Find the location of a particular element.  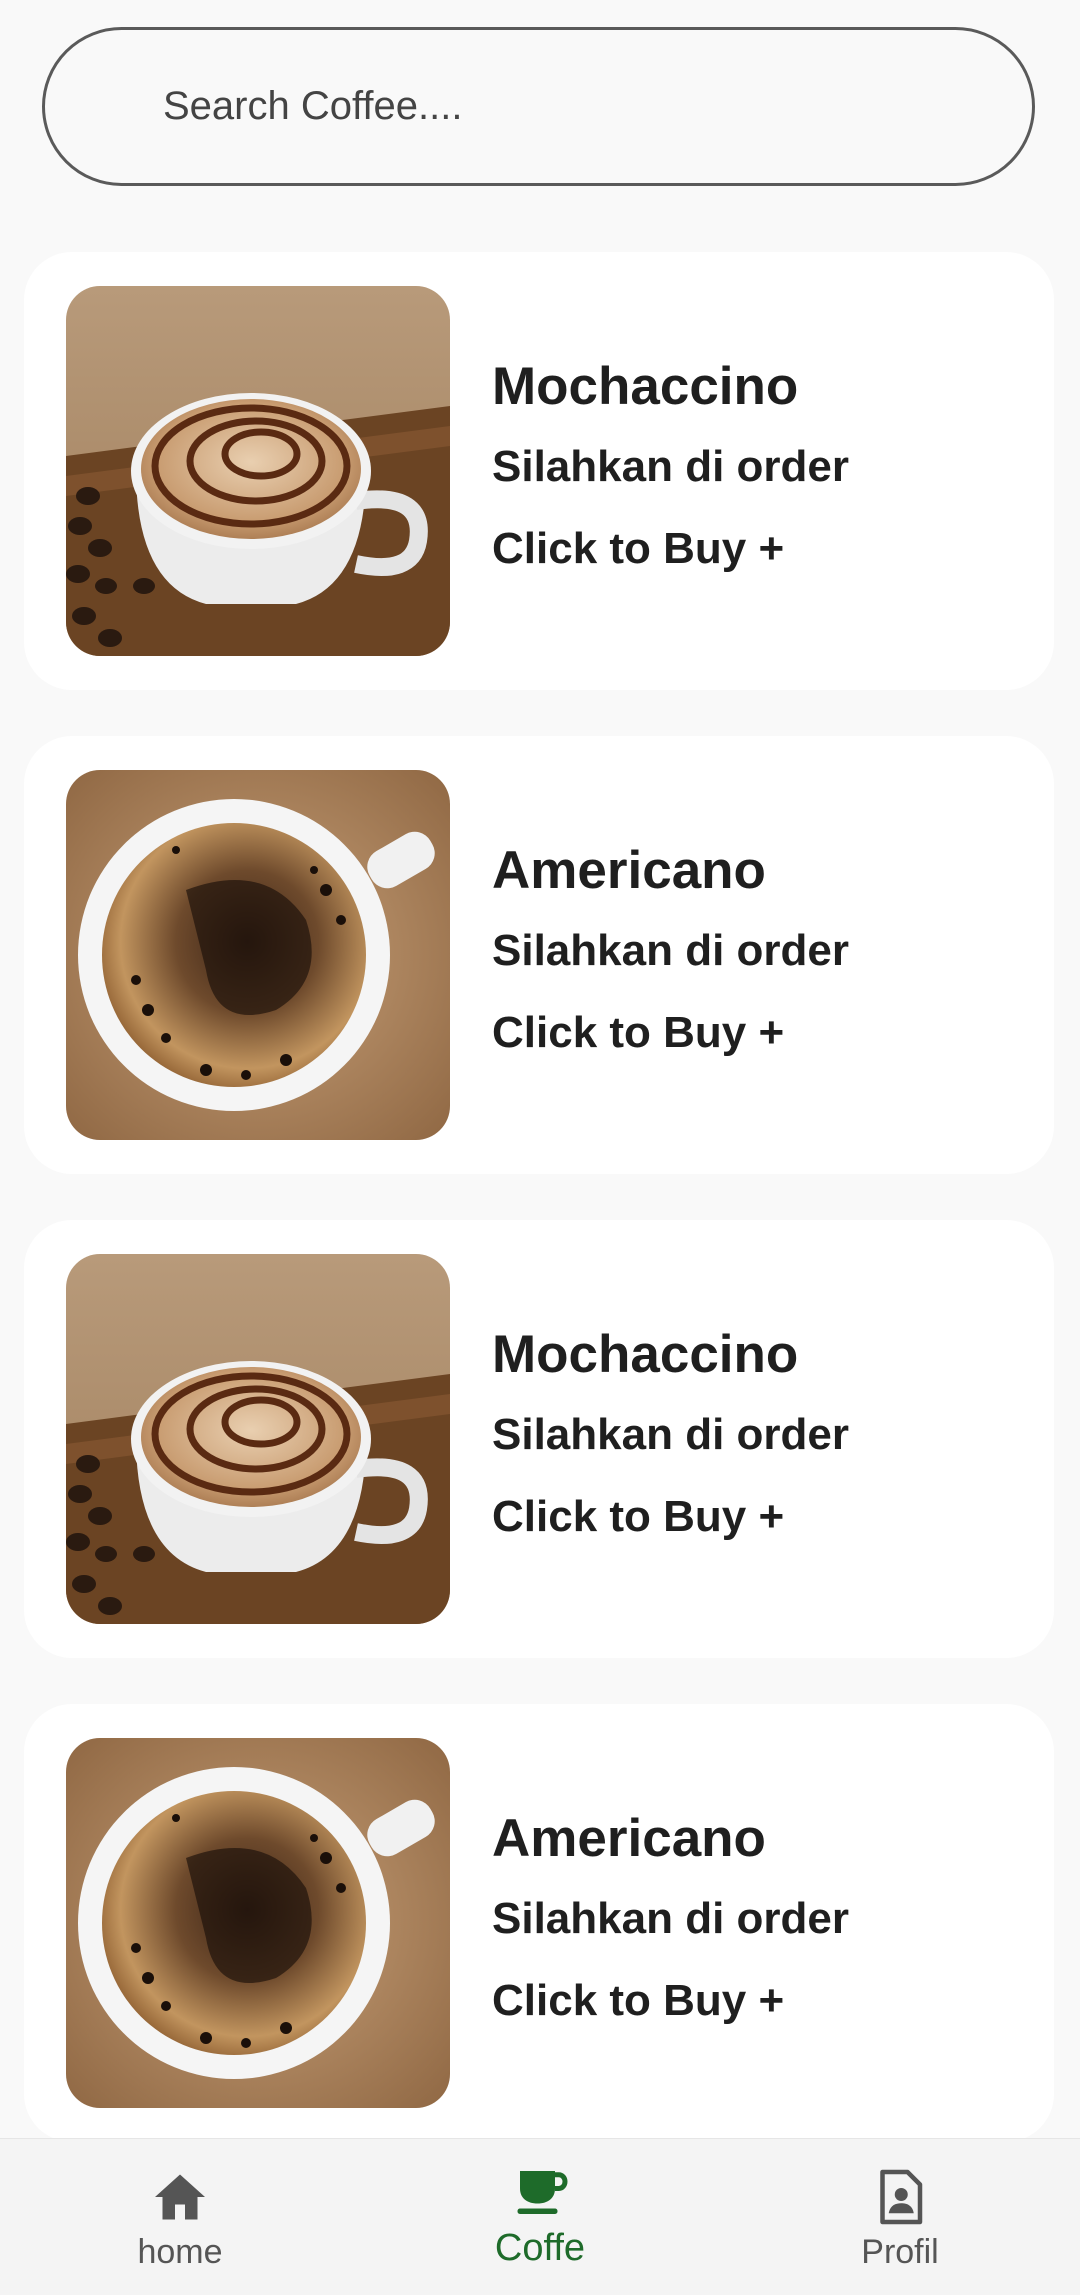

bottom-navigation: home Coffe Profil is located at coordinates (540, 2216).